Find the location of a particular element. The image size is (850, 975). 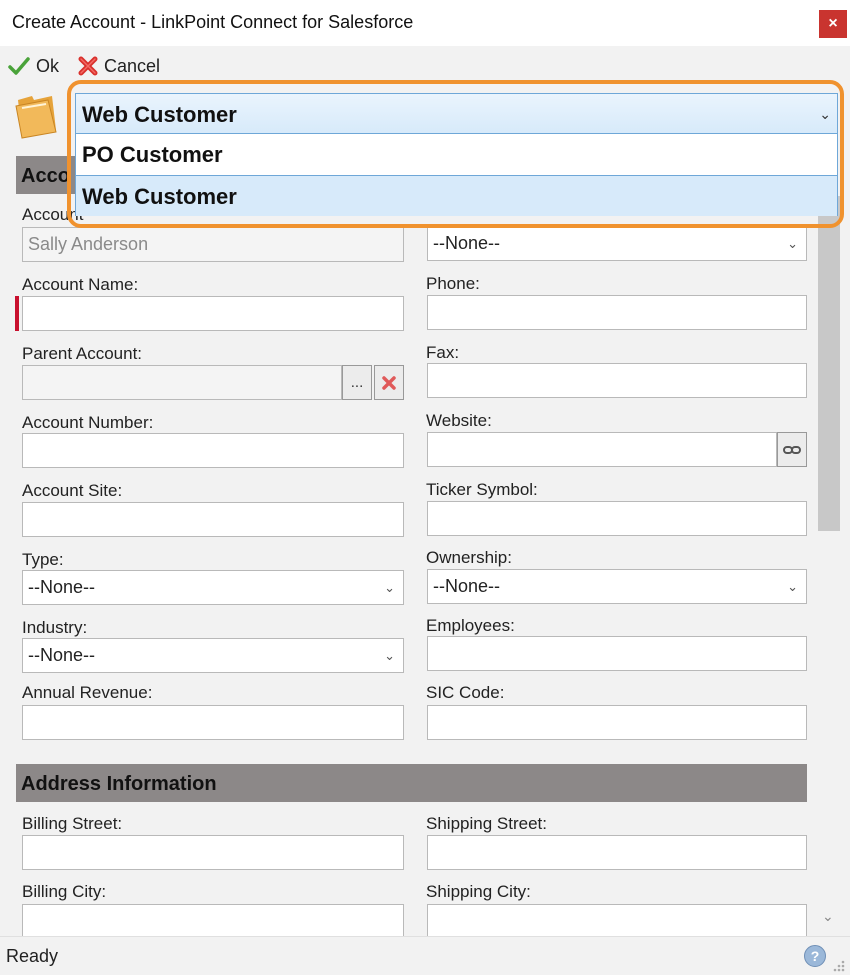

ownership-label: Ownership: is located at coordinates (469, 557).